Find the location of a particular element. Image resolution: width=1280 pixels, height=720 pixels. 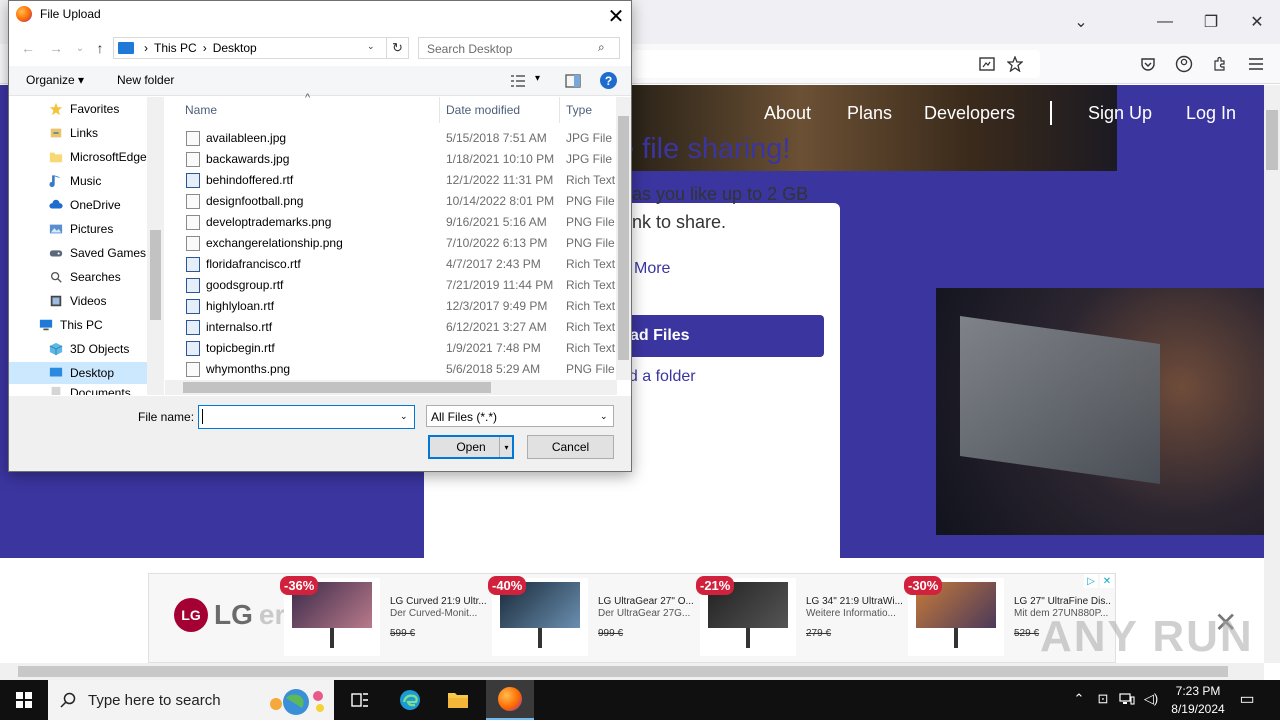

nav-developers: Developers is located at coordinates (969, 113).